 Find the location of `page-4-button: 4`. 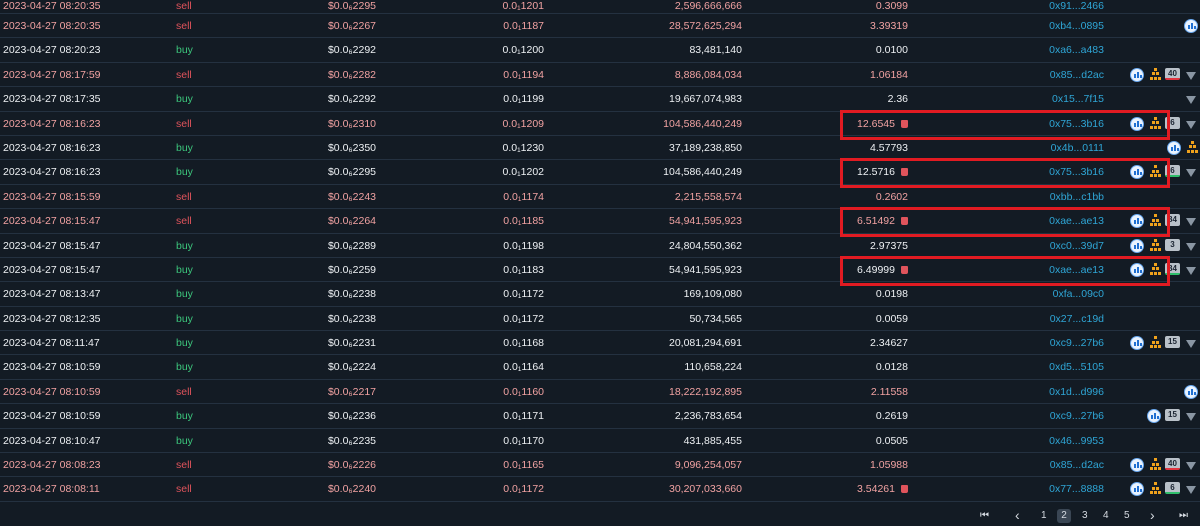

page-4-button: 4 is located at coordinates (1106, 515).